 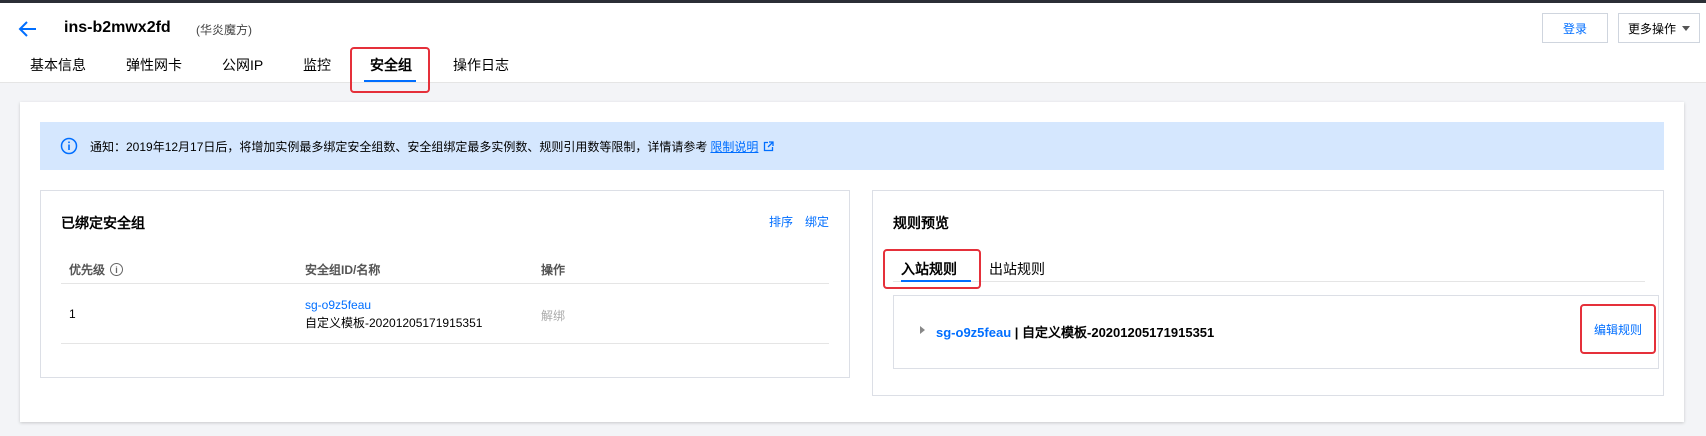 What do you see at coordinates (781, 221) in the screenshot?
I see `sort-button: 排序` at bounding box center [781, 221].